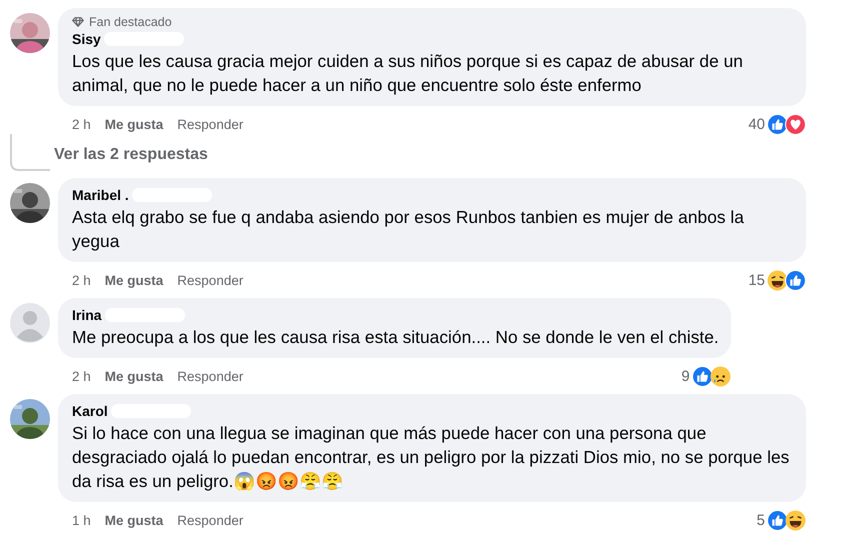 This screenshot has width=852, height=560. What do you see at coordinates (408, 73) in the screenshot?
I see `comment-text: Los que les causa gracia mejor cuiden a sus niños porque si es capaz de abusar de un animal, que no le puede hacer a un niño que encuentre solo éste enfermo` at bounding box center [408, 73].